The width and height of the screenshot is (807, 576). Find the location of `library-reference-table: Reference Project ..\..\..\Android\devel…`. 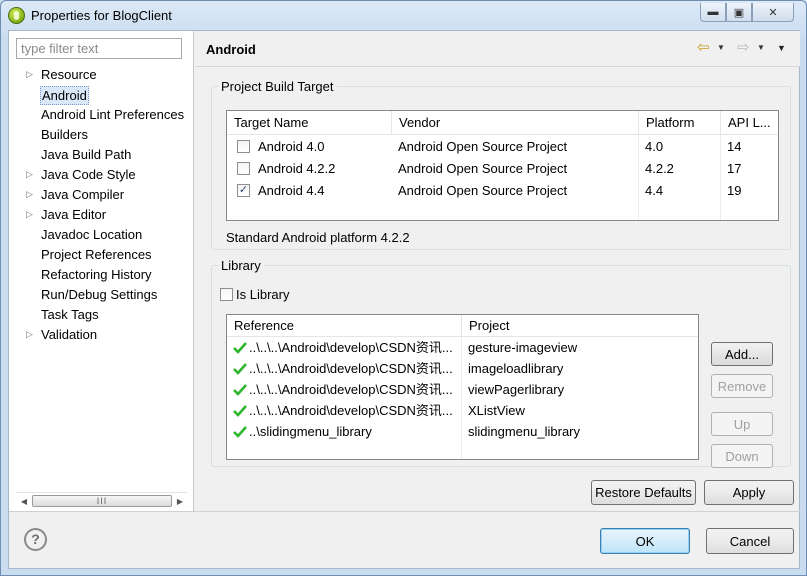

library-reference-table: Reference Project ..\..\..\Android\devel… is located at coordinates (462, 387).